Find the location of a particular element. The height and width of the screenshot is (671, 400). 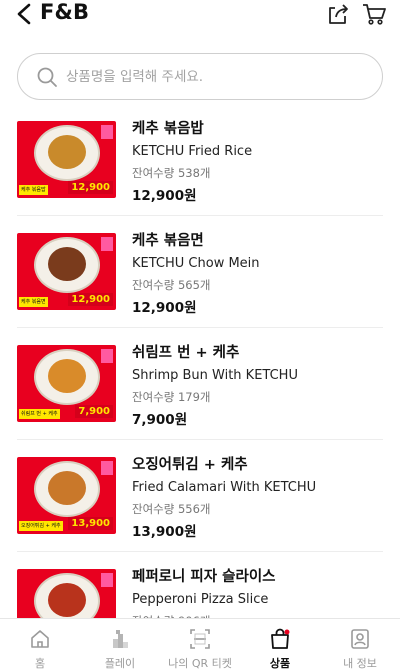

tab-play: 플레이 is located at coordinates (120, 645).